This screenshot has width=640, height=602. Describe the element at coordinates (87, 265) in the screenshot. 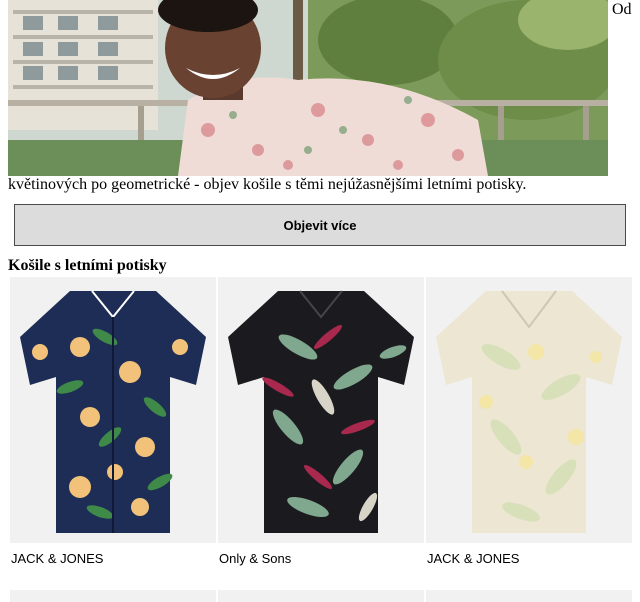

I see `section-title: Košile s letními potisky` at that location.